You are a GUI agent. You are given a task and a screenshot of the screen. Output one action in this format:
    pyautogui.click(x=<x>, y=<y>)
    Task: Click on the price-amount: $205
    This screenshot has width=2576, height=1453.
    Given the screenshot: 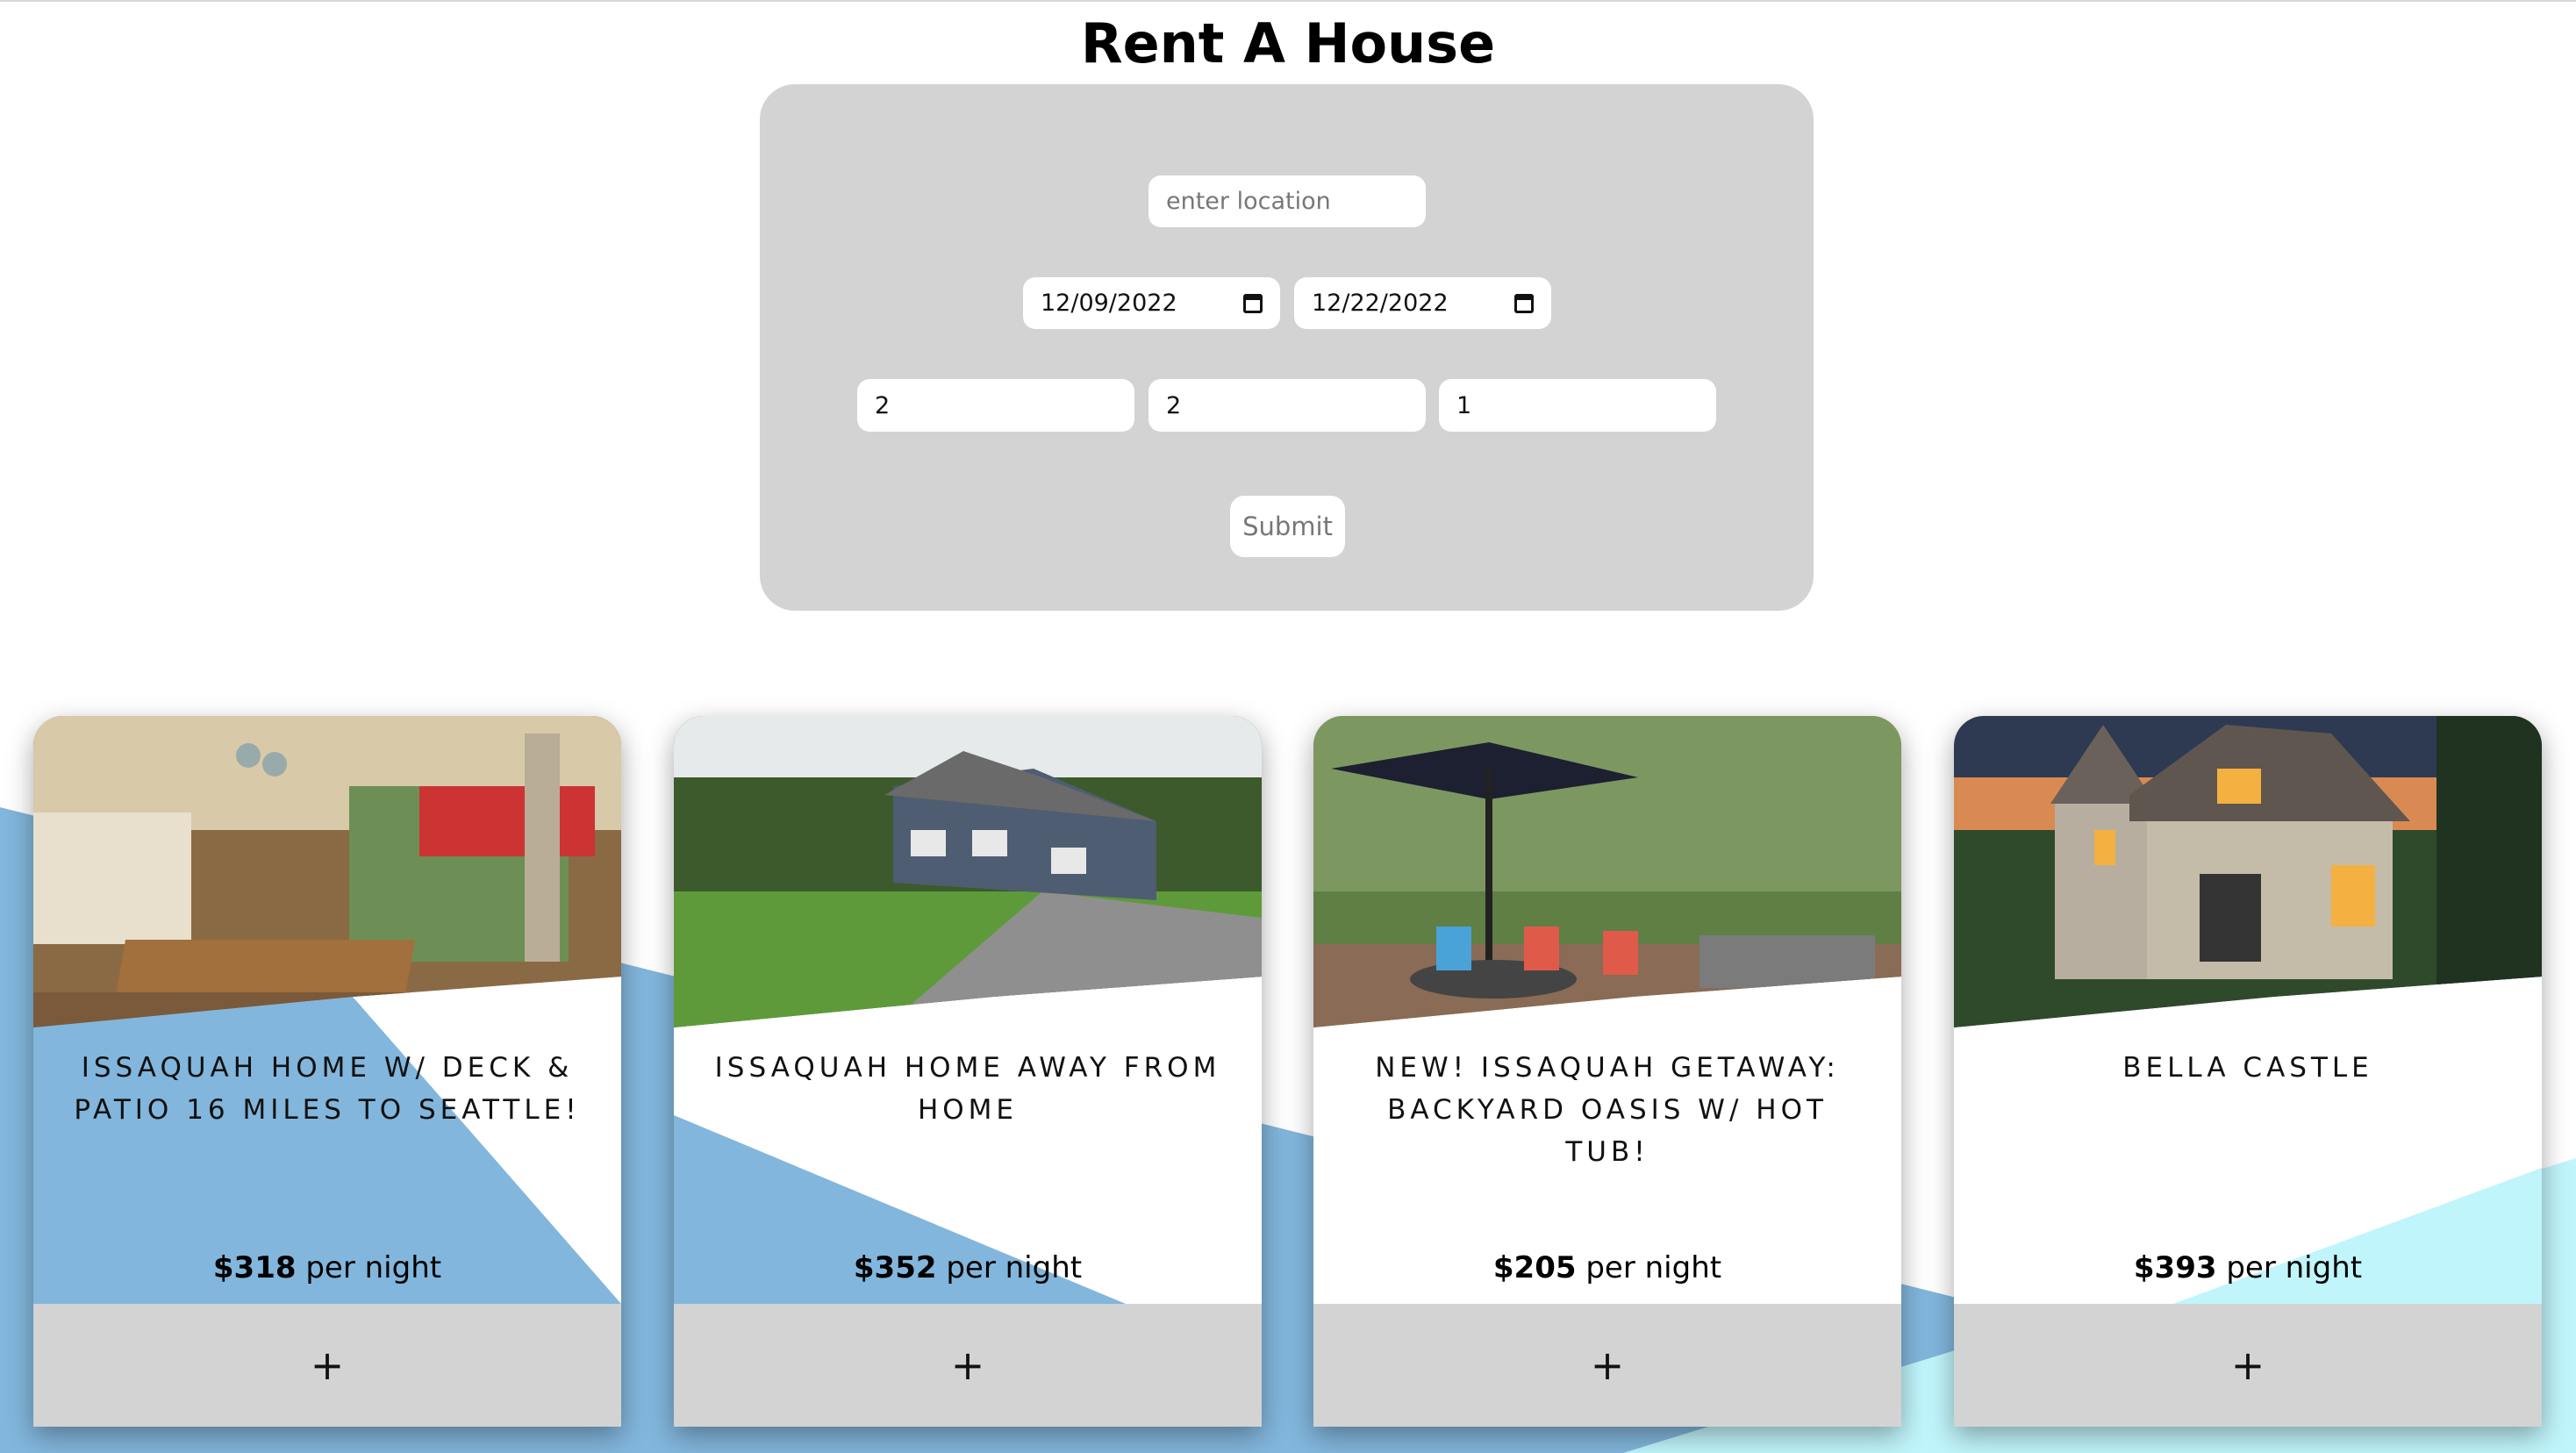 What is the action you would take?
    pyautogui.click(x=1534, y=1267)
    